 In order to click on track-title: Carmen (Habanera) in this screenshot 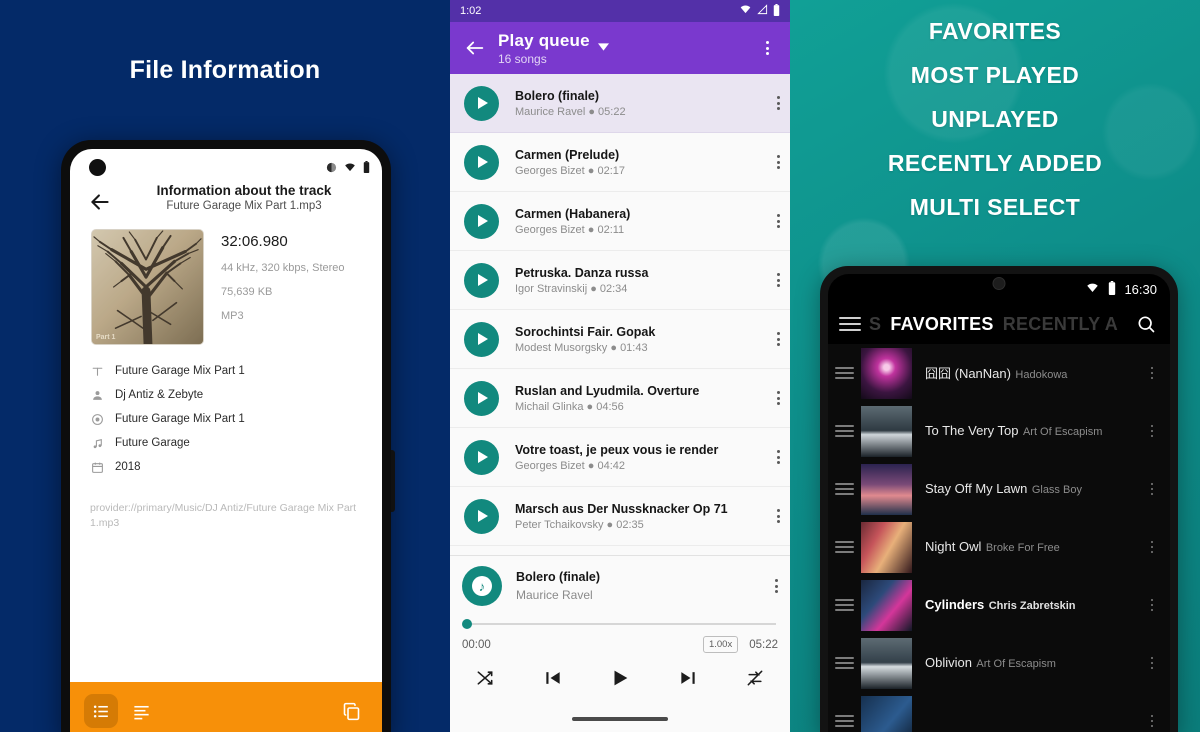, I will do `click(573, 213)`.